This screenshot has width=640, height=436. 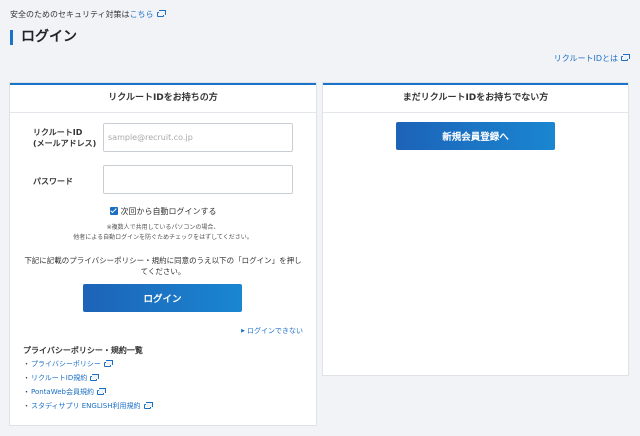 What do you see at coordinates (475, 99) in the screenshot?
I see `register-panel-header: まだリクルートIDをお持ちでない方` at bounding box center [475, 99].